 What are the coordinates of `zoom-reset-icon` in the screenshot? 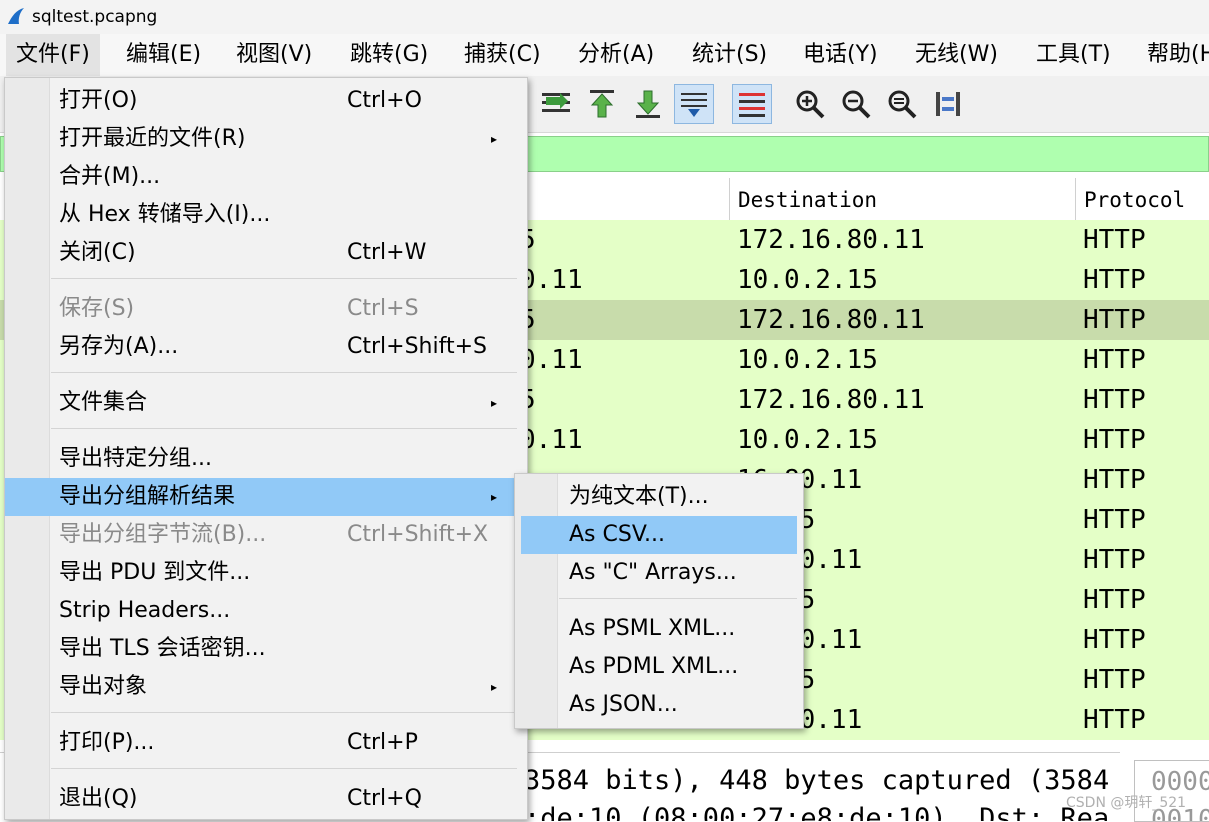 It's located at (902, 104).